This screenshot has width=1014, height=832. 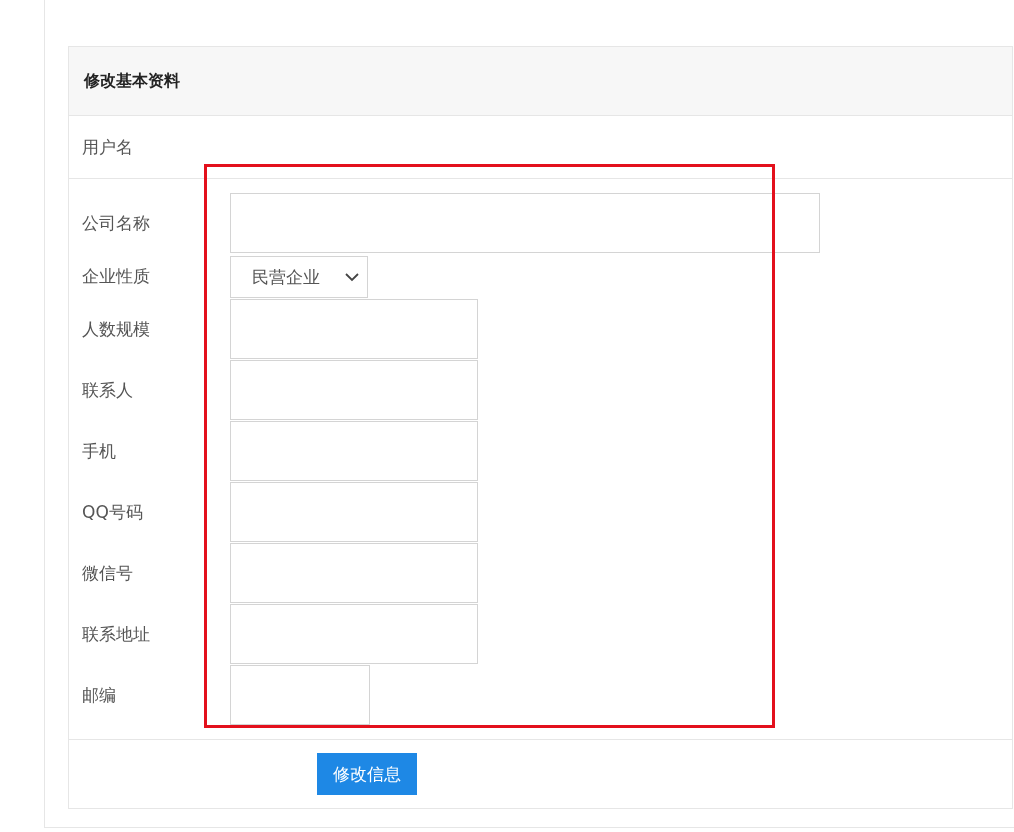 What do you see at coordinates (352, 277) in the screenshot?
I see `chevron-down-icon` at bounding box center [352, 277].